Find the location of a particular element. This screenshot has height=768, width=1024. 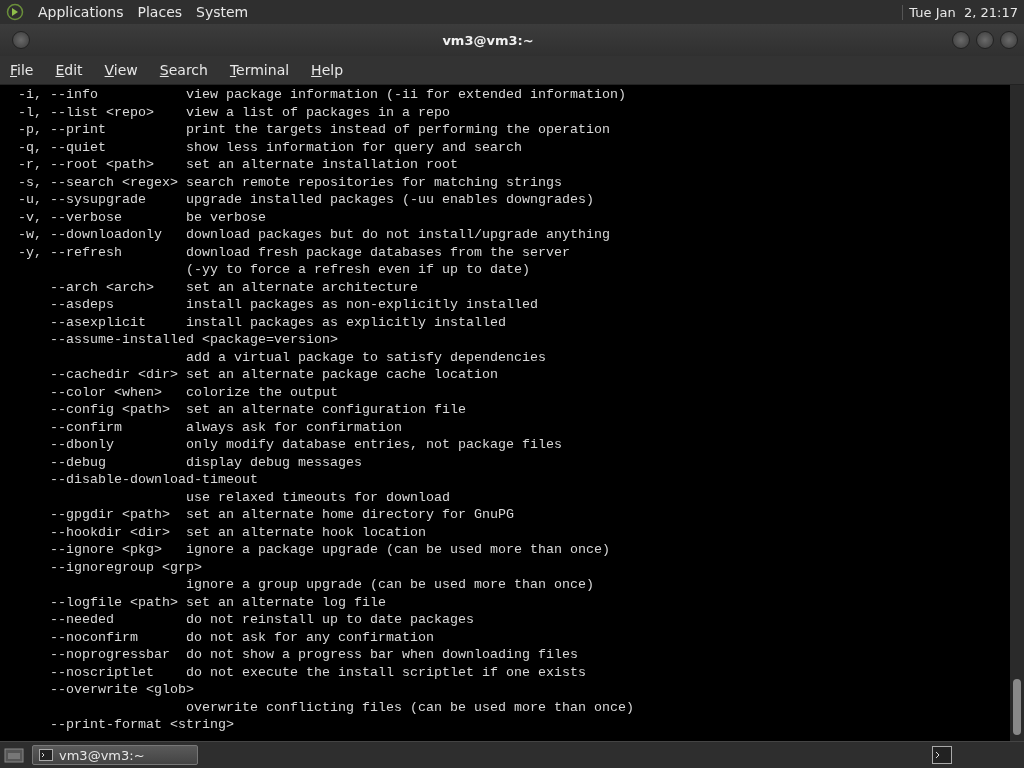

option-text: -s, --search <regex> is located at coordinates (98, 182).